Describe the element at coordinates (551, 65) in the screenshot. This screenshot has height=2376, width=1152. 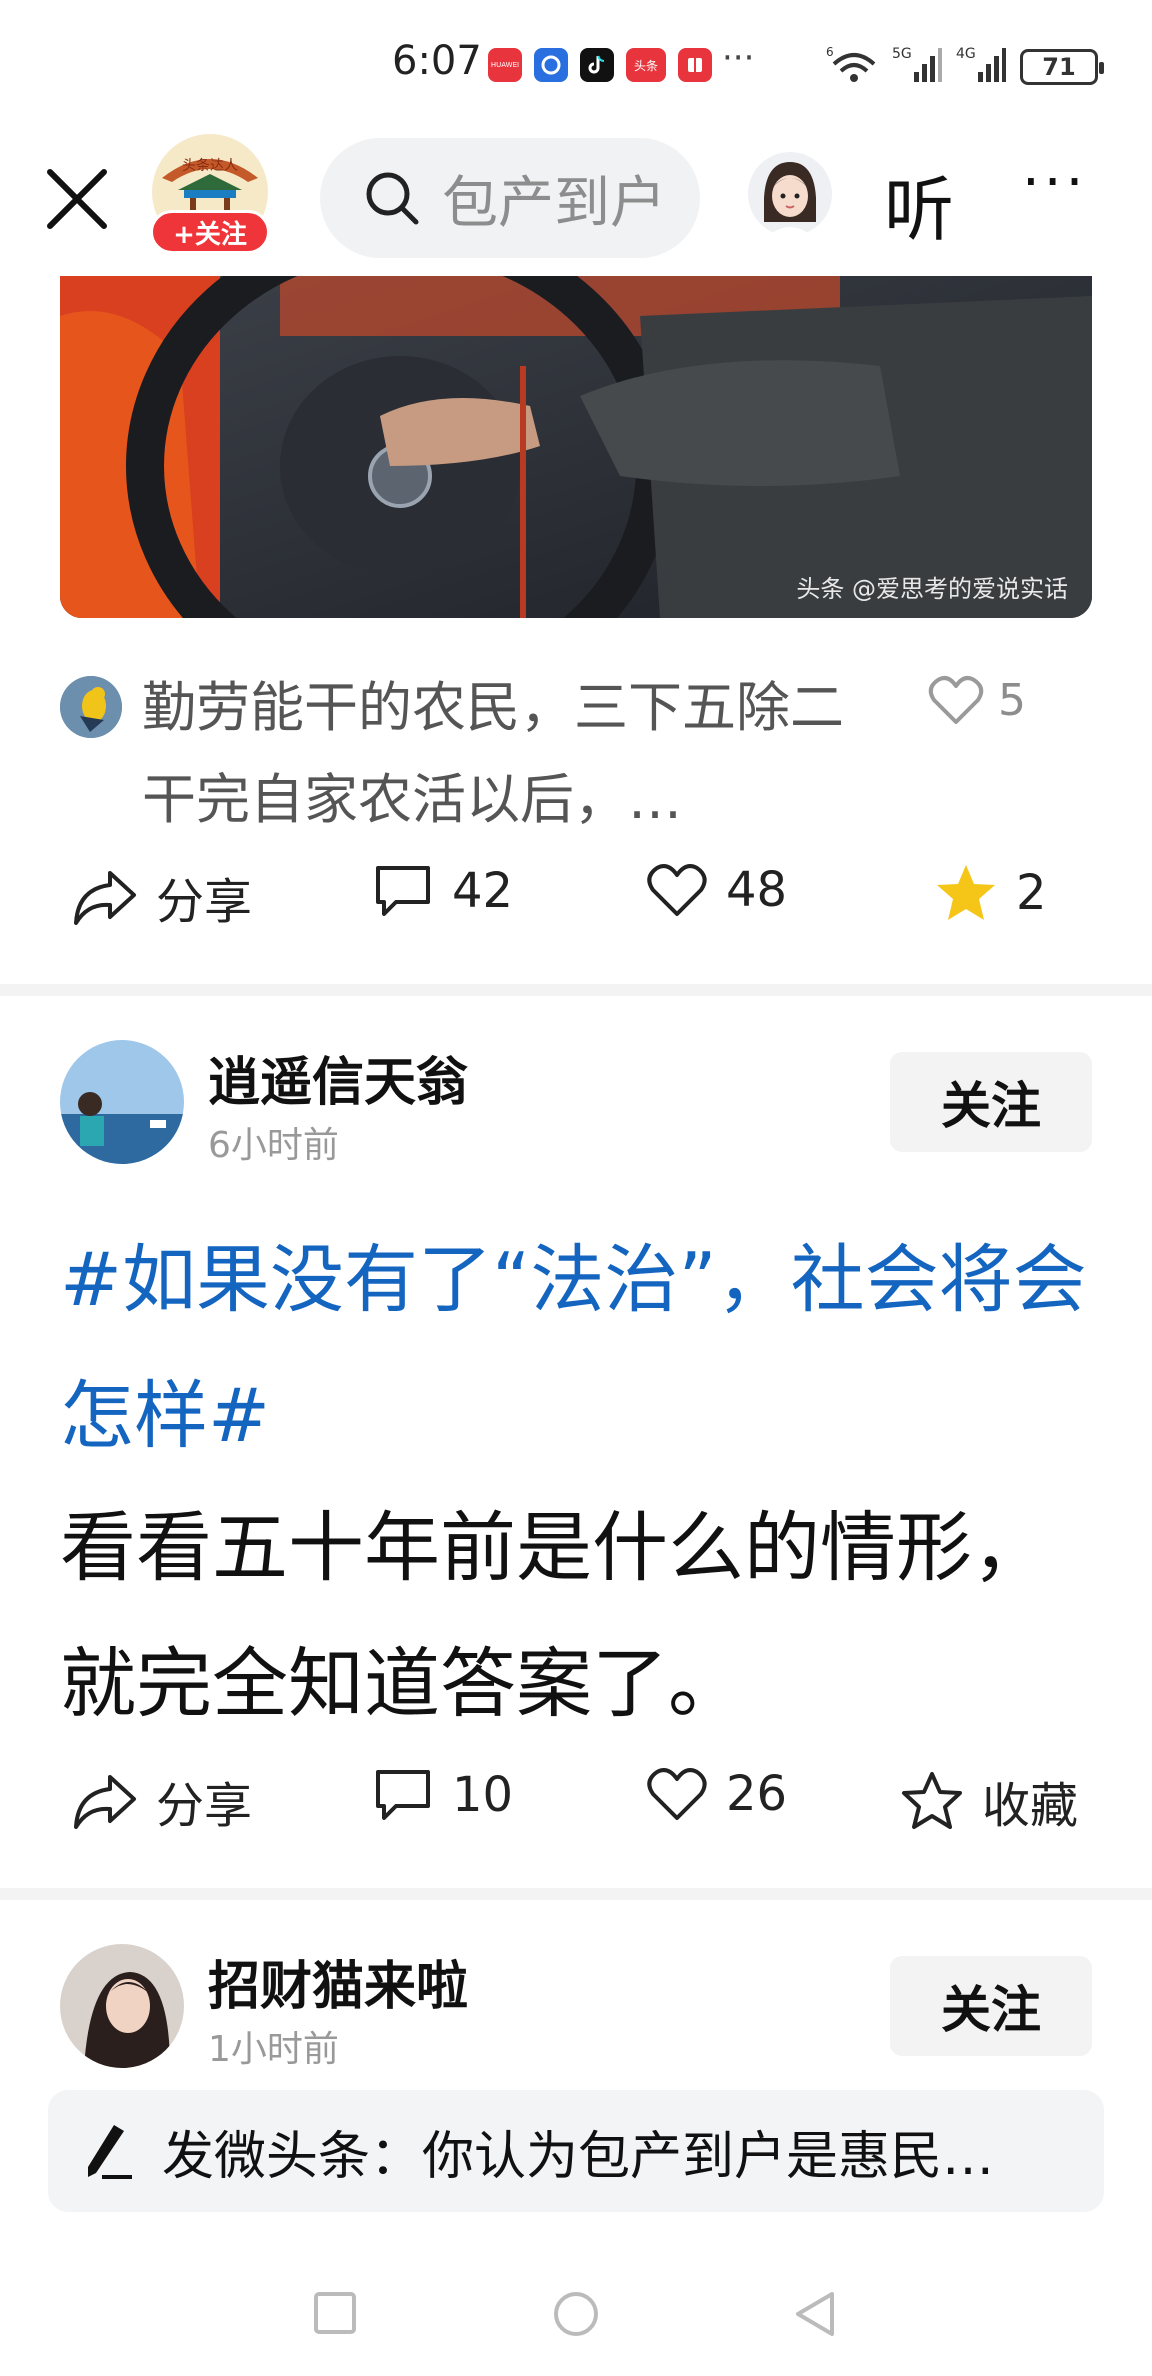
I see `blue-app-icon` at that location.